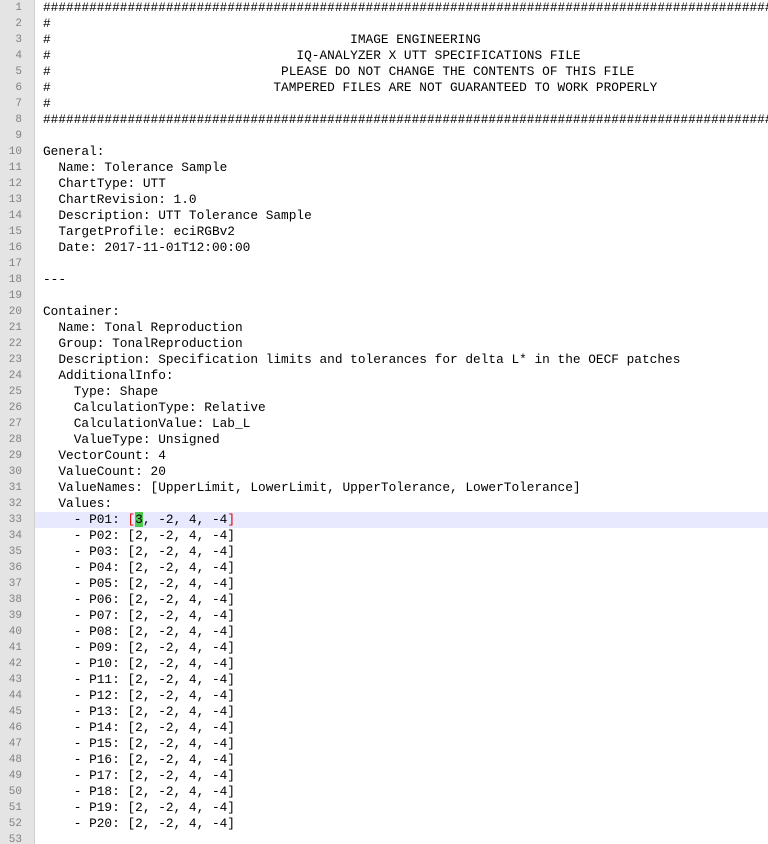 The image size is (768, 844). Describe the element at coordinates (401, 232) in the screenshot. I see `line-text: TargetProfile: eciRGBv2` at that location.